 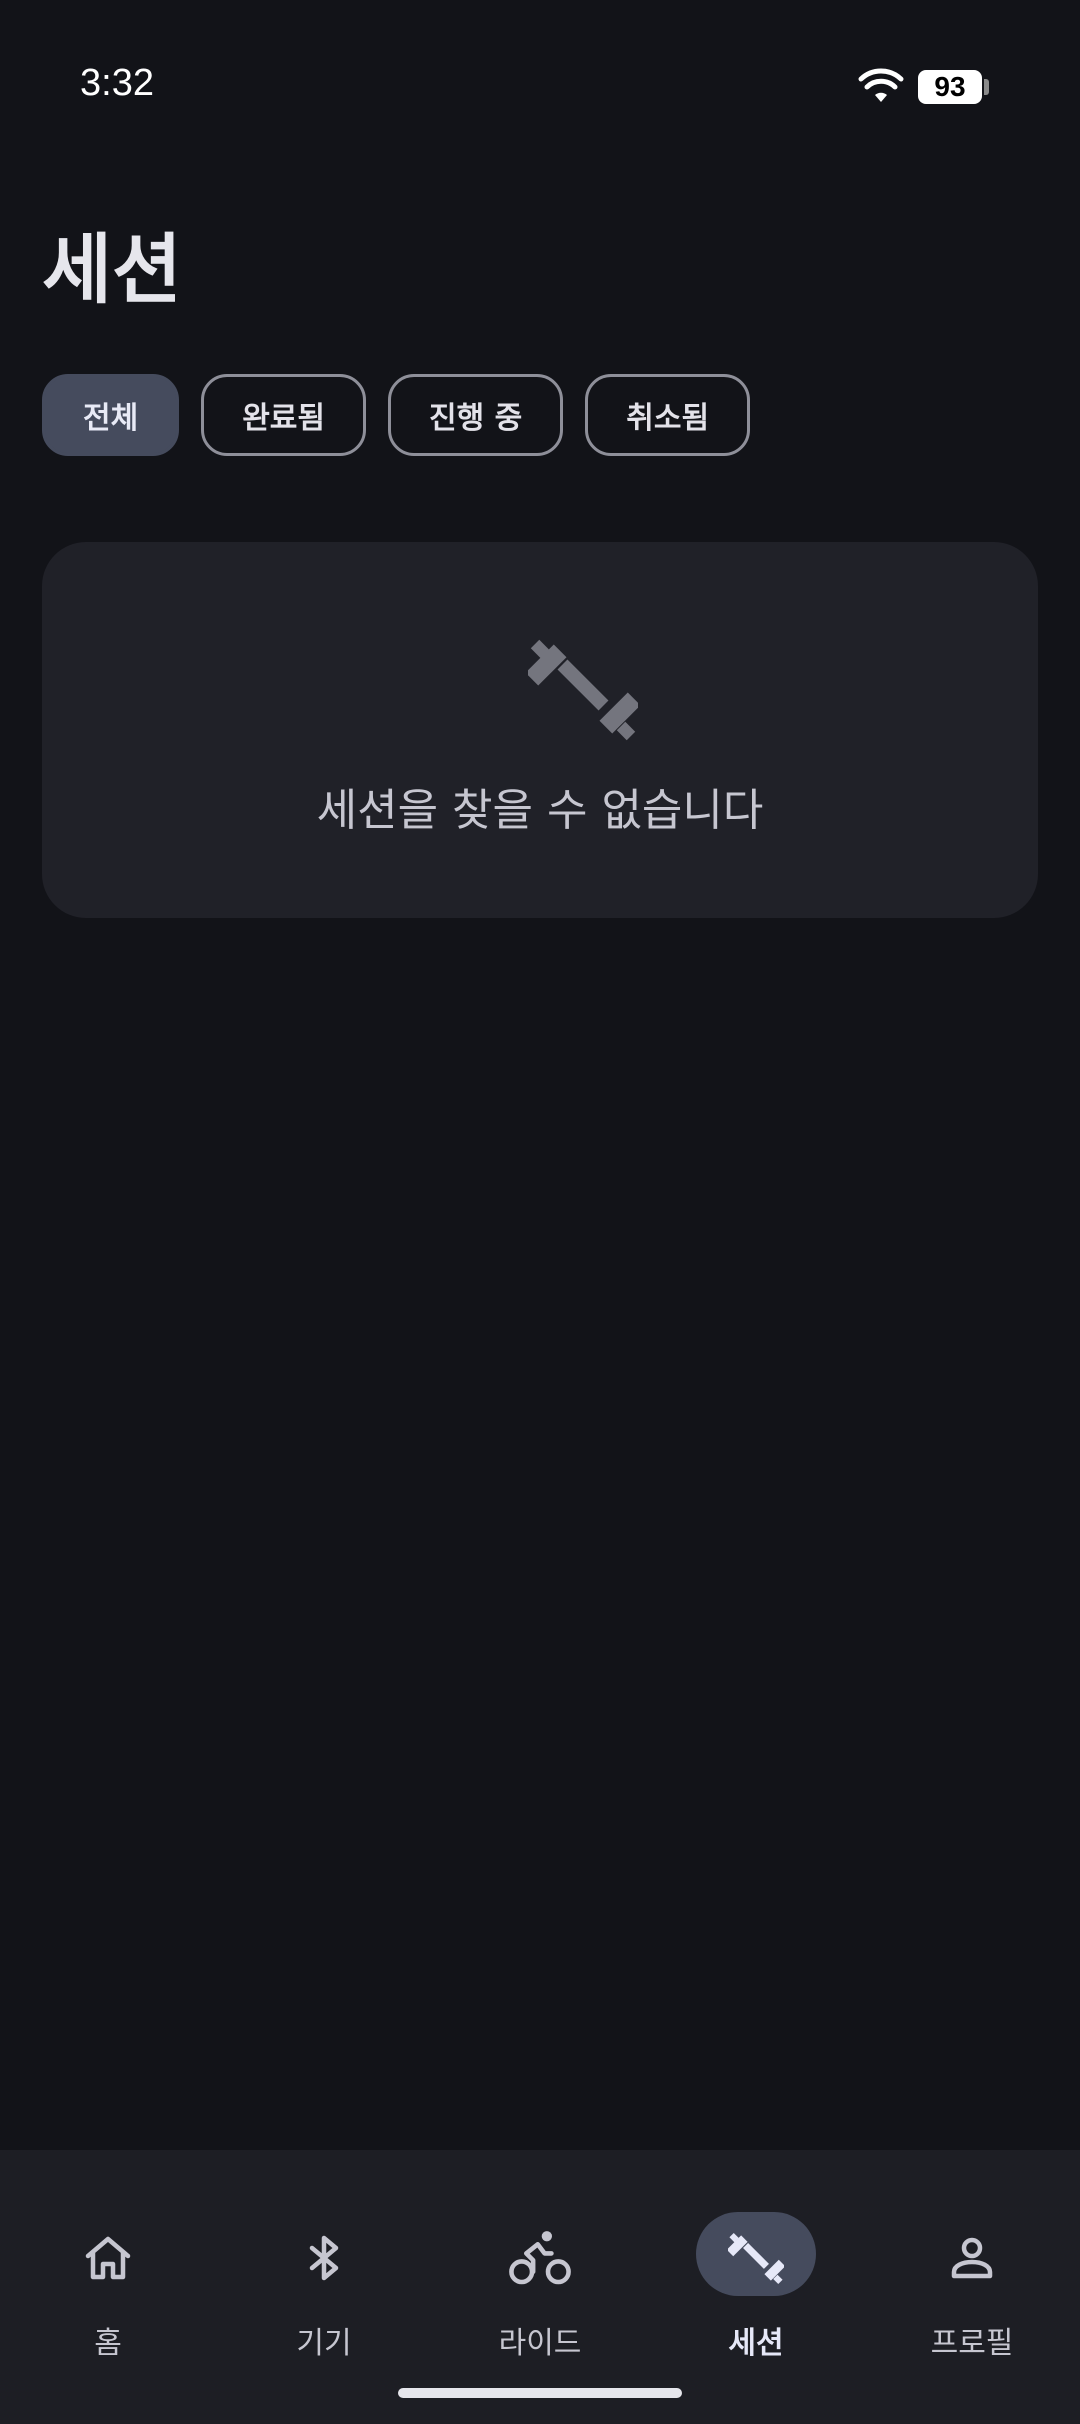 I want to click on filter-chip-all: 전체, so click(x=111, y=415).